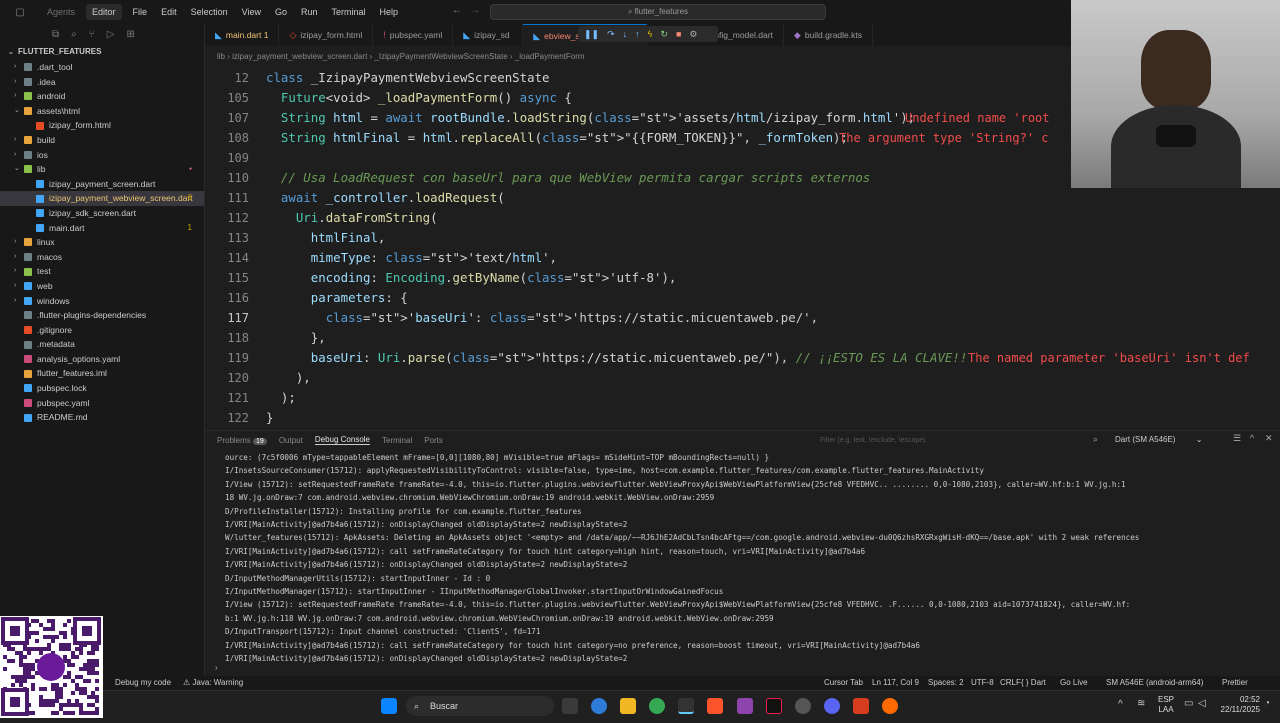 The image size is (1280, 723). What do you see at coordinates (1238, 705) in the screenshot?
I see `clock: 02:52 22/11/2025` at bounding box center [1238, 705].